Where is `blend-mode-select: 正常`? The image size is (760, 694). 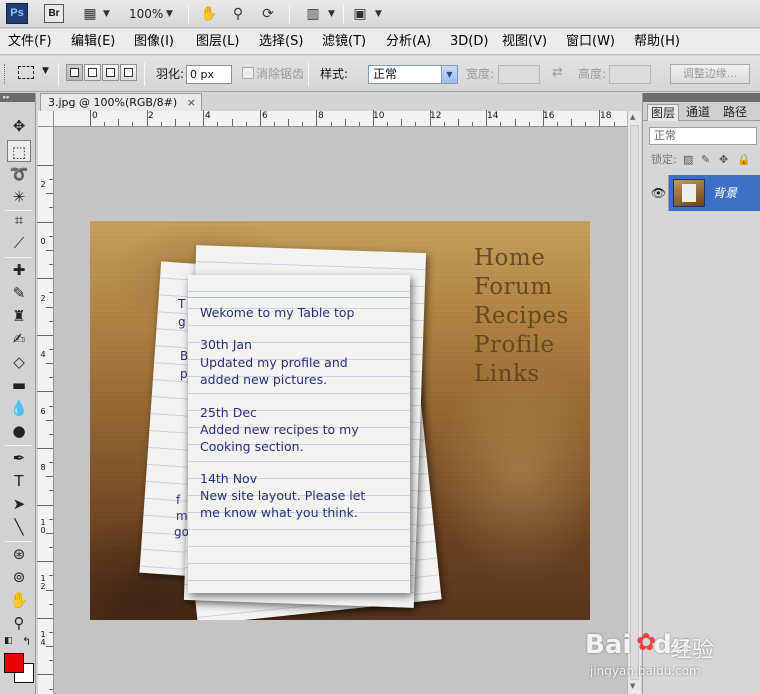
blend-mode-select: 正常 is located at coordinates (703, 136).